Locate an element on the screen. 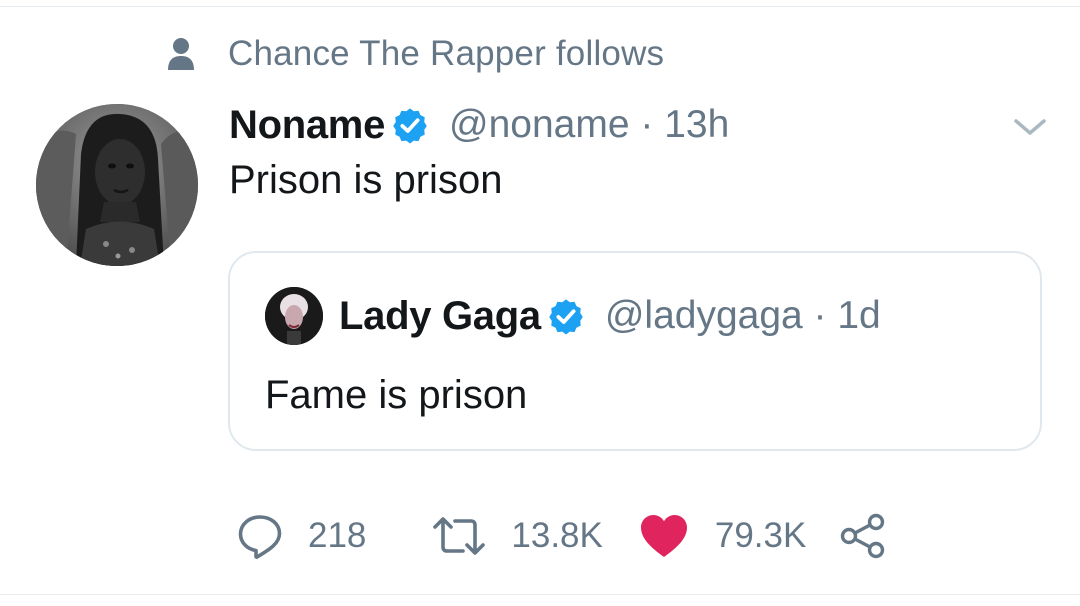 This screenshot has width=1080, height=606. tweet-actions: 218 13.8K 79.3K is located at coordinates (561, 536).